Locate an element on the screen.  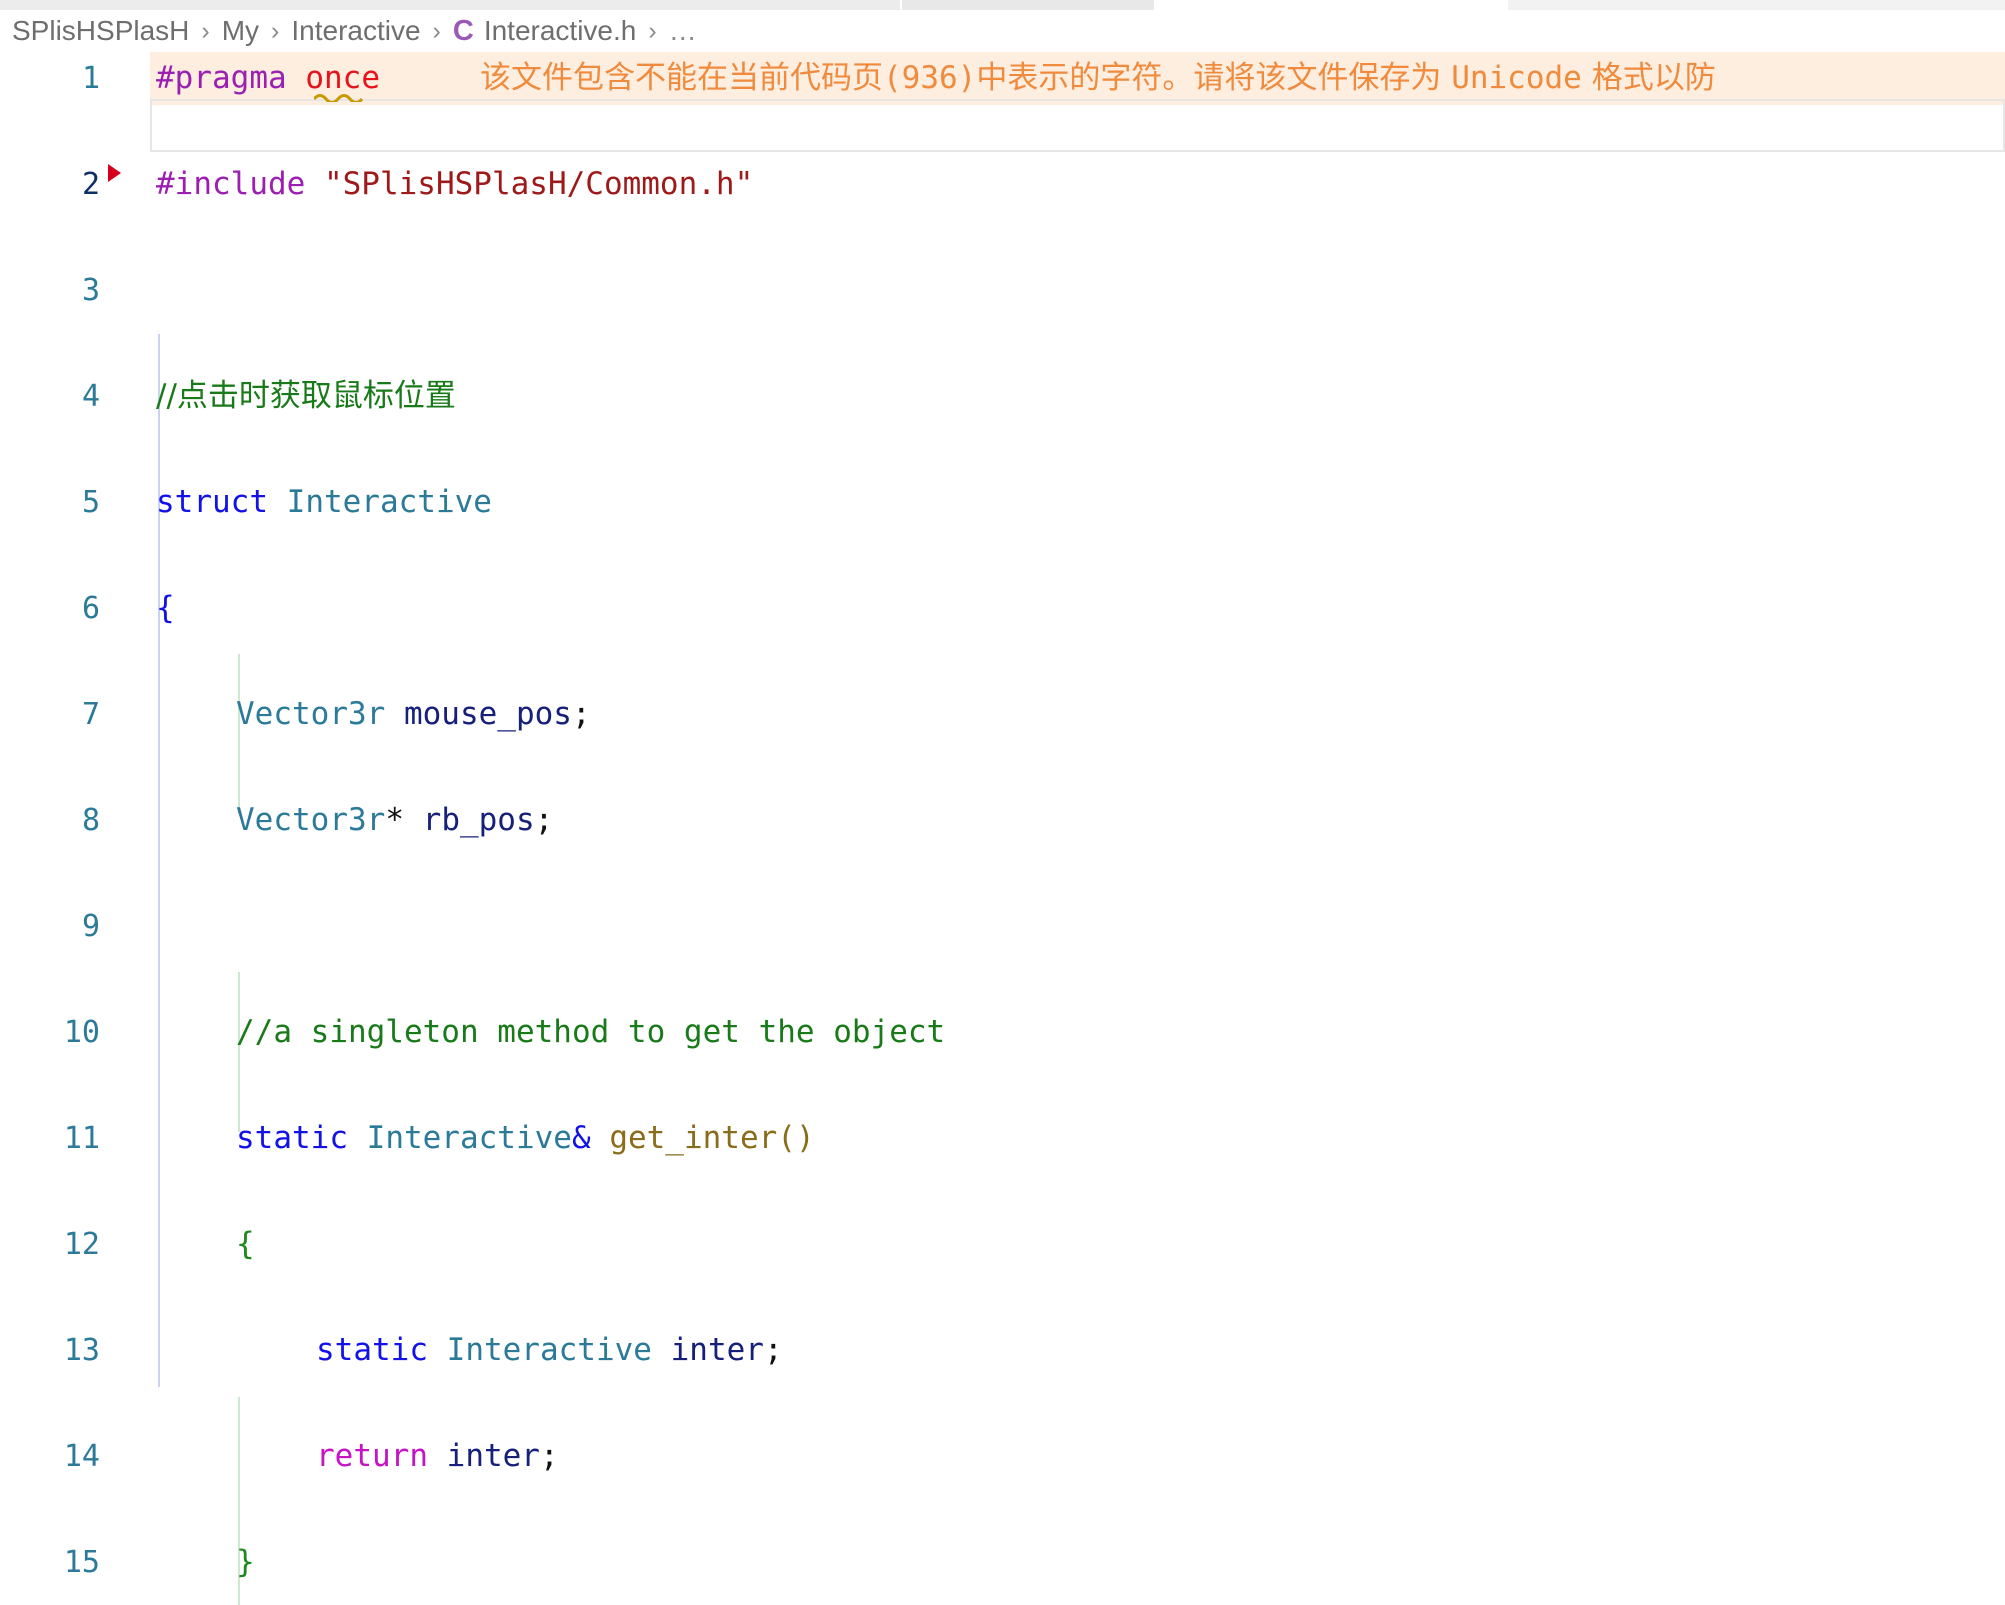
line-number-current: 2 is located at coordinates (90, 184).